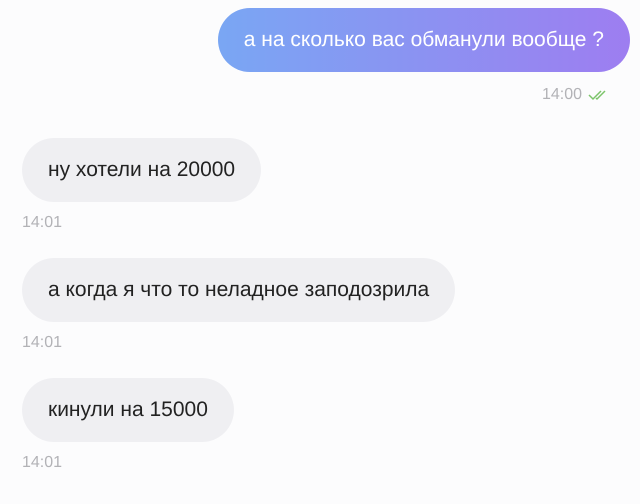 This screenshot has width=640, height=504. Describe the element at coordinates (424, 40) in the screenshot. I see `message-bubble: а на сколько вас обманули вообще ?` at that location.